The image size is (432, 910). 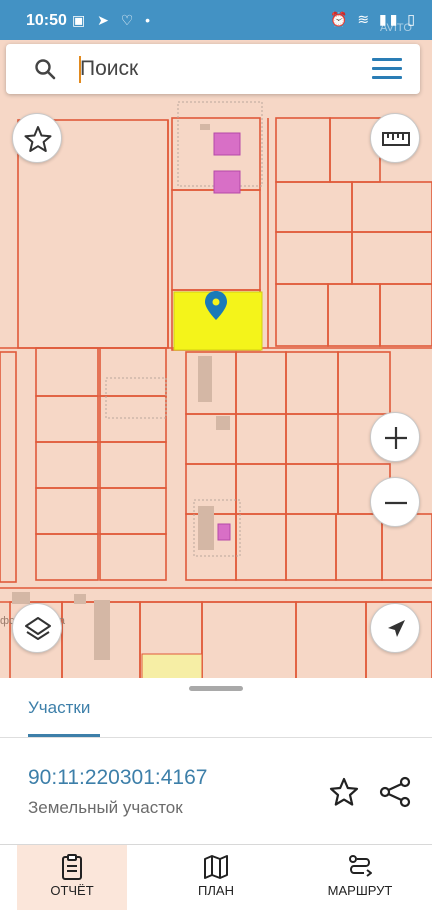 I want to click on zoom-in-button, so click(x=395, y=437).